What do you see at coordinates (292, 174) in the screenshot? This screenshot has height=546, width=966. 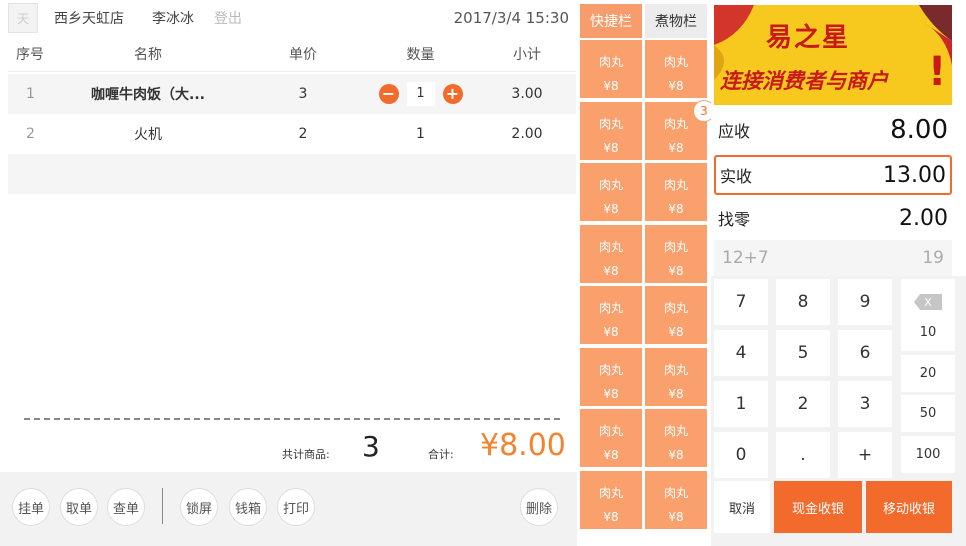 I see `empty-row` at bounding box center [292, 174].